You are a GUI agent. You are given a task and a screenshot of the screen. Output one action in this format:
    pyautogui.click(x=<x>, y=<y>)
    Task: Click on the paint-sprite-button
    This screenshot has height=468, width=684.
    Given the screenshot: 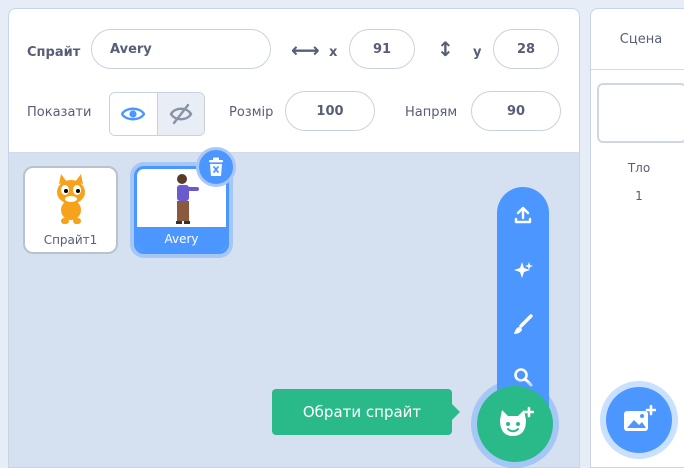 What is the action you would take?
    pyautogui.click(x=523, y=325)
    